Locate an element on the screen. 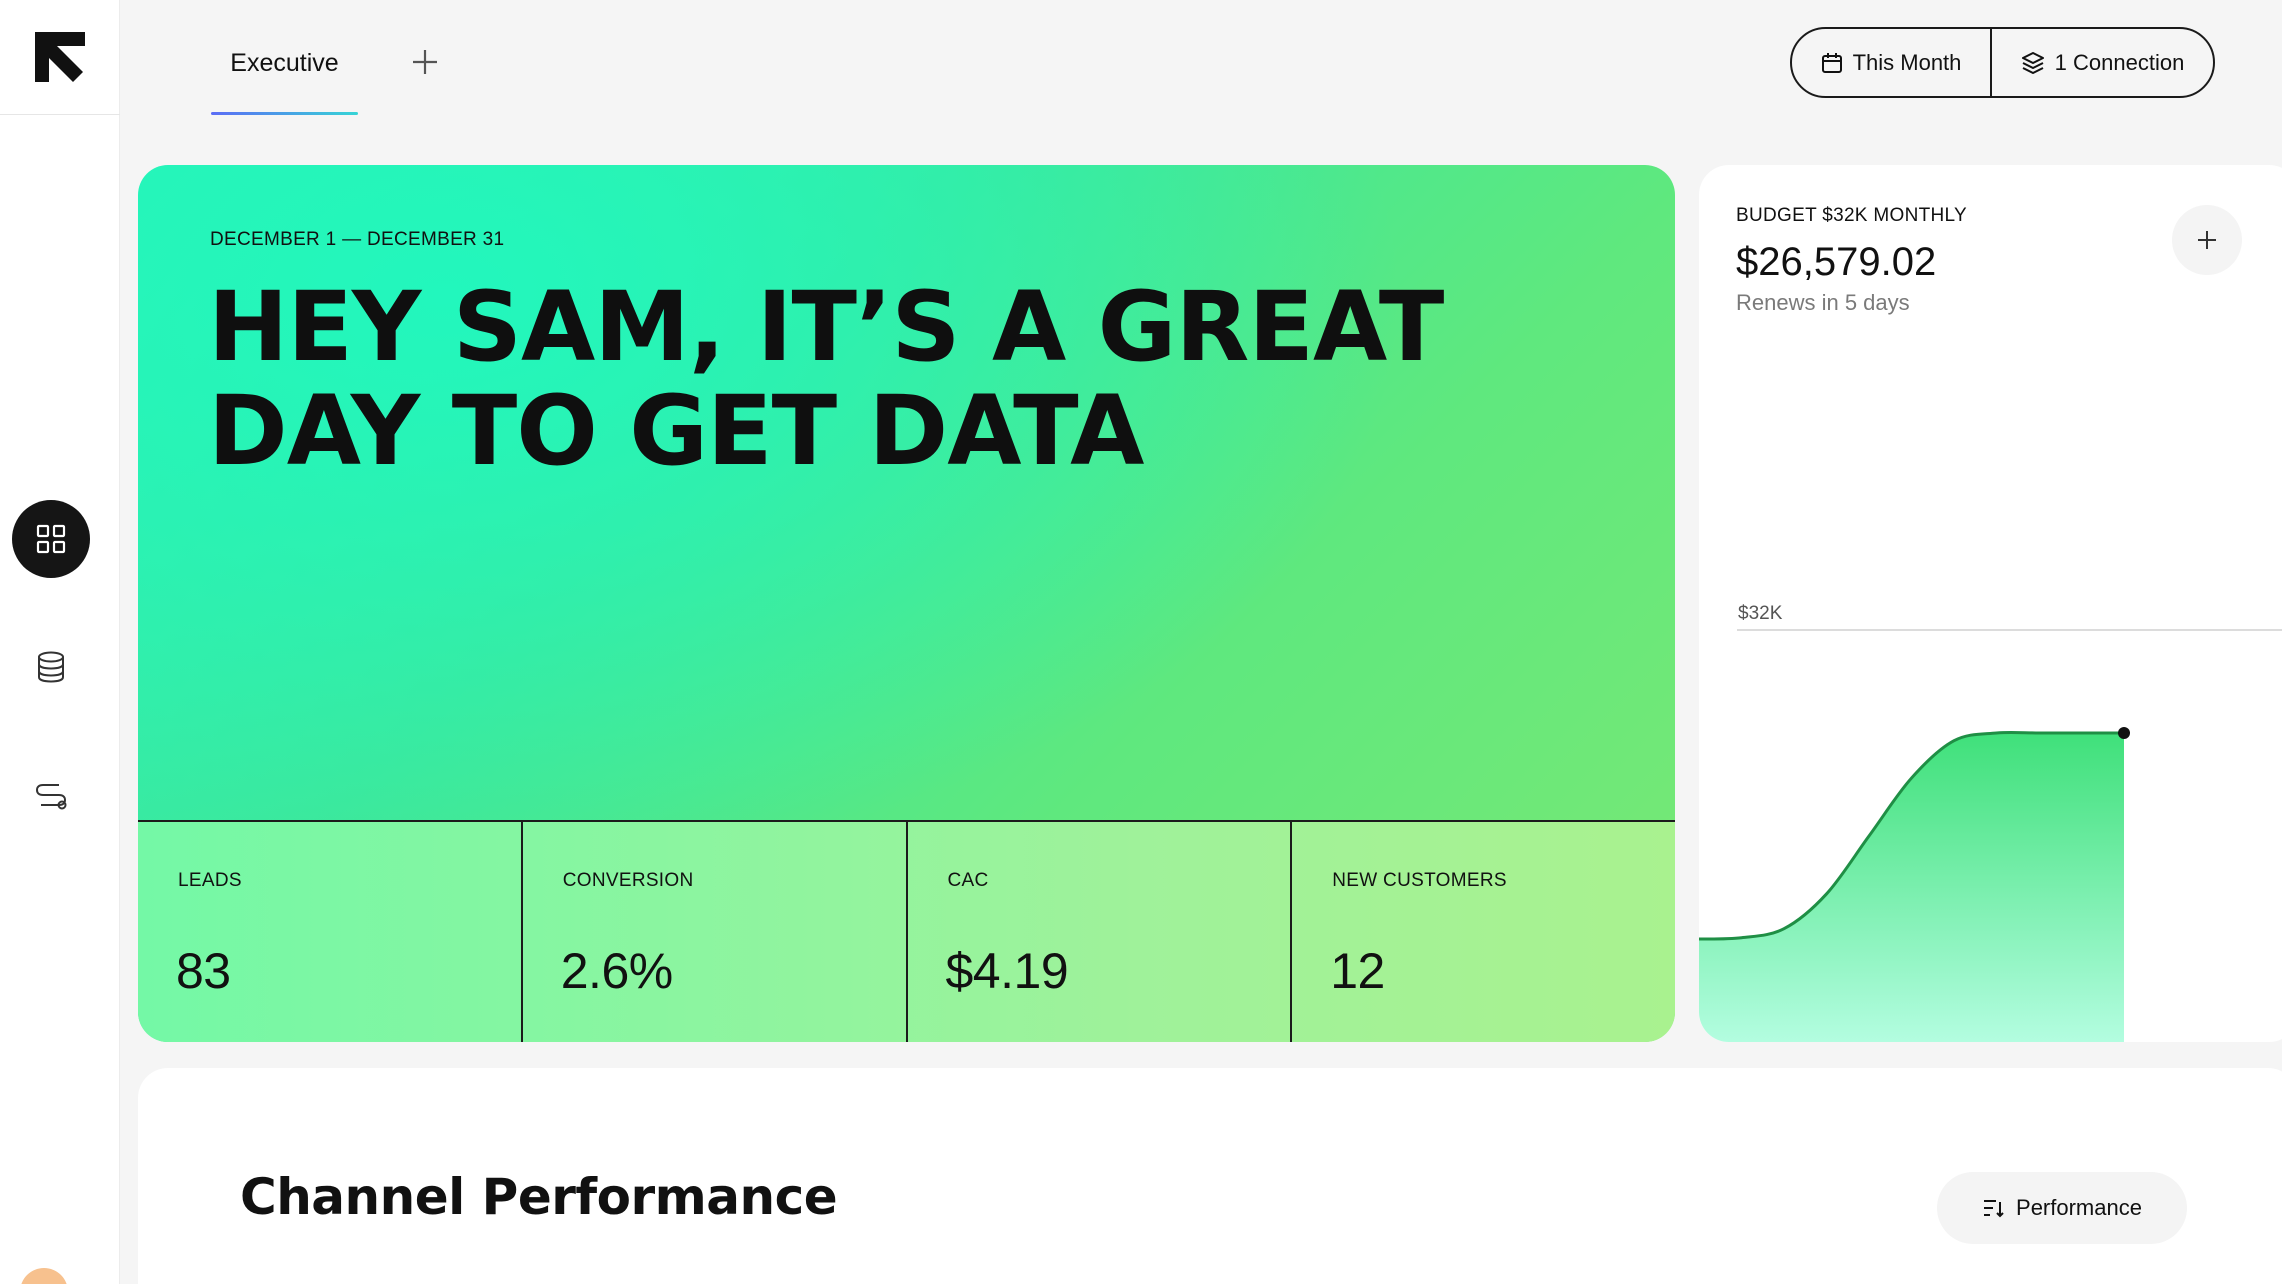  tab-active-indicator is located at coordinates (284, 113).